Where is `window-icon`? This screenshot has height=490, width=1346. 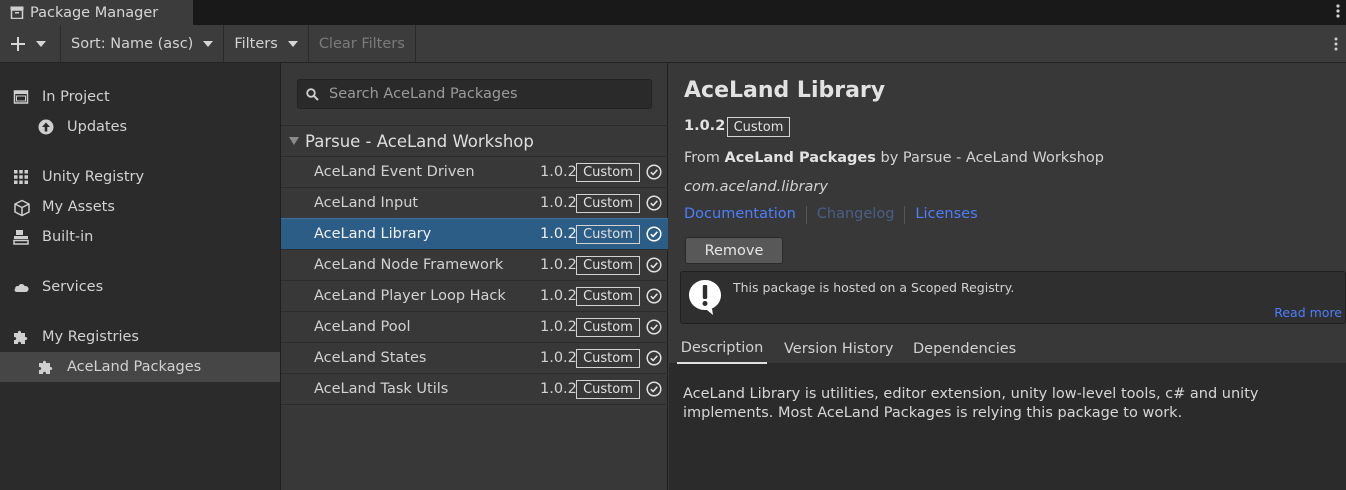 window-icon is located at coordinates (21, 97).